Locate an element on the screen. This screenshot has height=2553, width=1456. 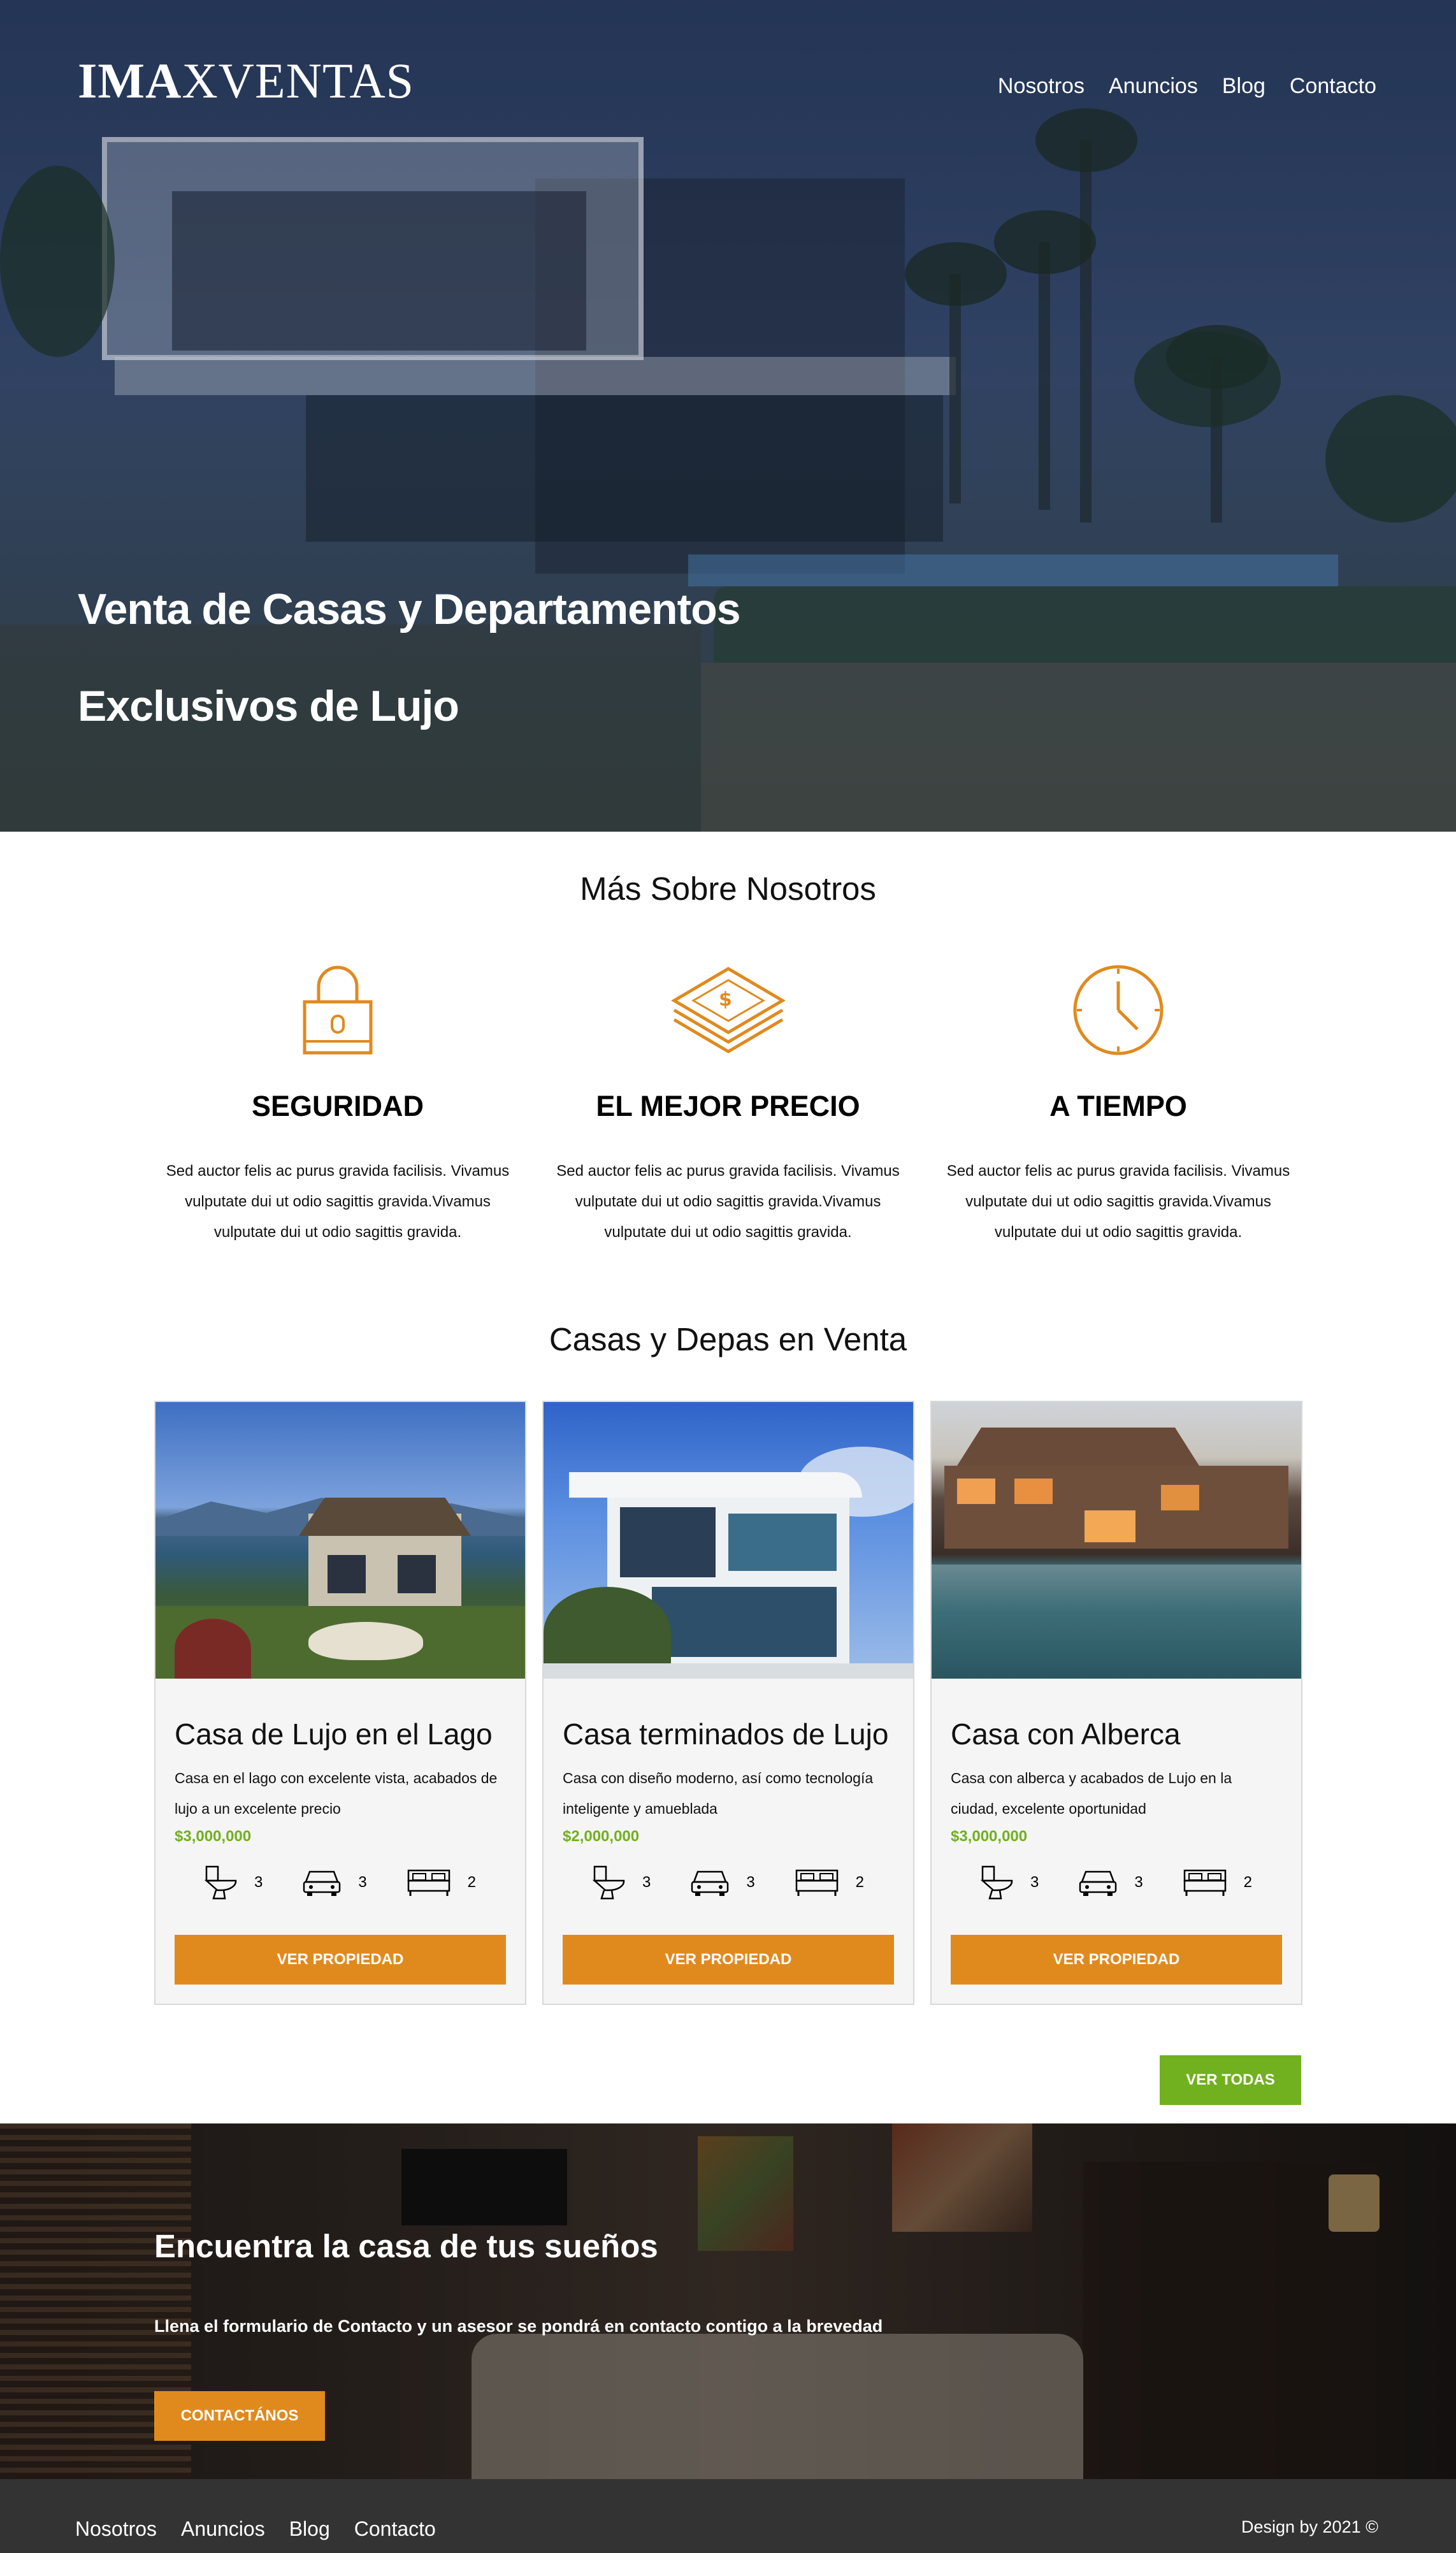
nav-contacto: Contacto is located at coordinates (1333, 87).